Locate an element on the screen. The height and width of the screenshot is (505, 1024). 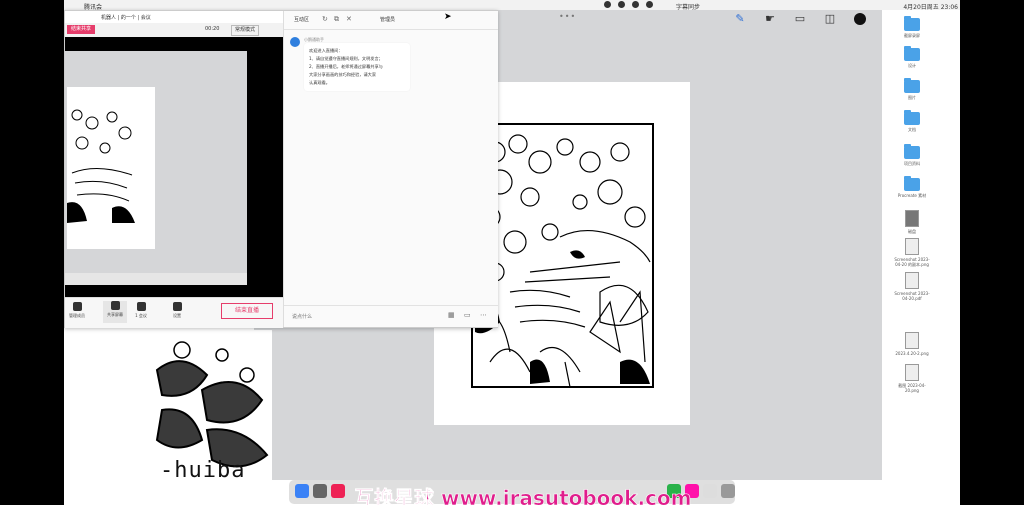
desktop-item: 截图 2023-04-20.png is located at coordinates (912, 378).